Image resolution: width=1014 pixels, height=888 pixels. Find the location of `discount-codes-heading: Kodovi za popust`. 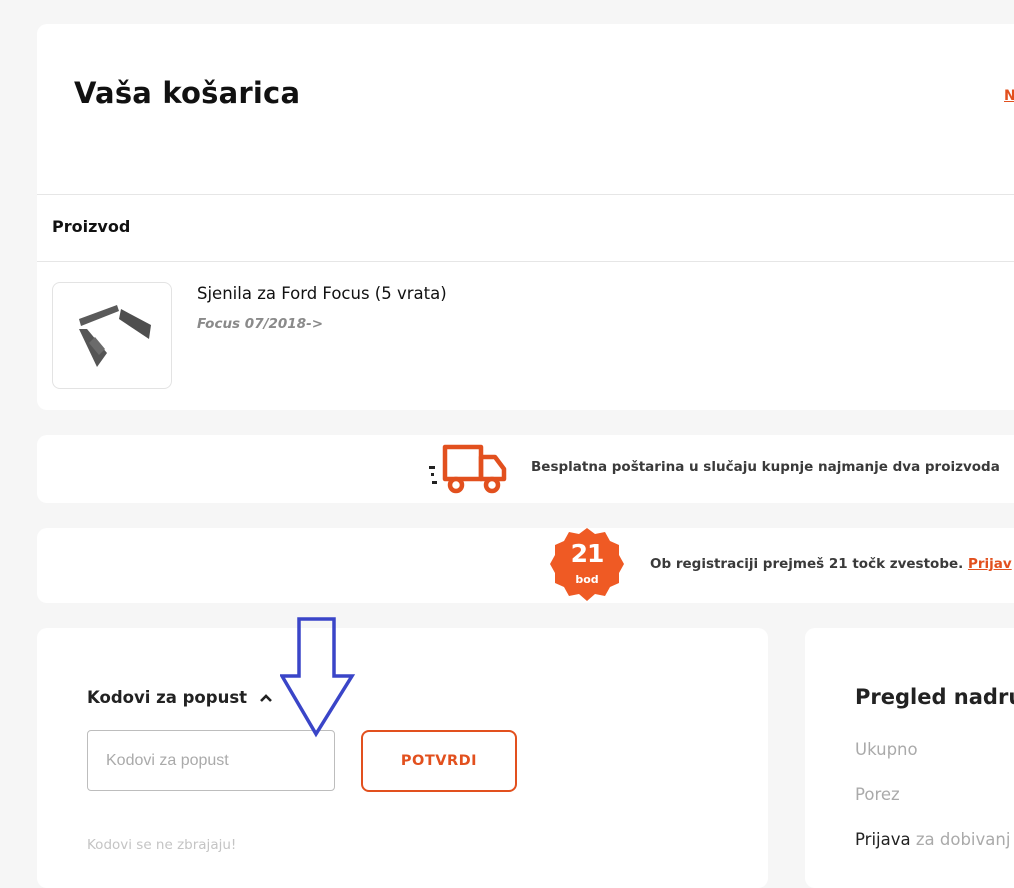

discount-codes-heading: Kodovi za popust is located at coordinates (167, 697).